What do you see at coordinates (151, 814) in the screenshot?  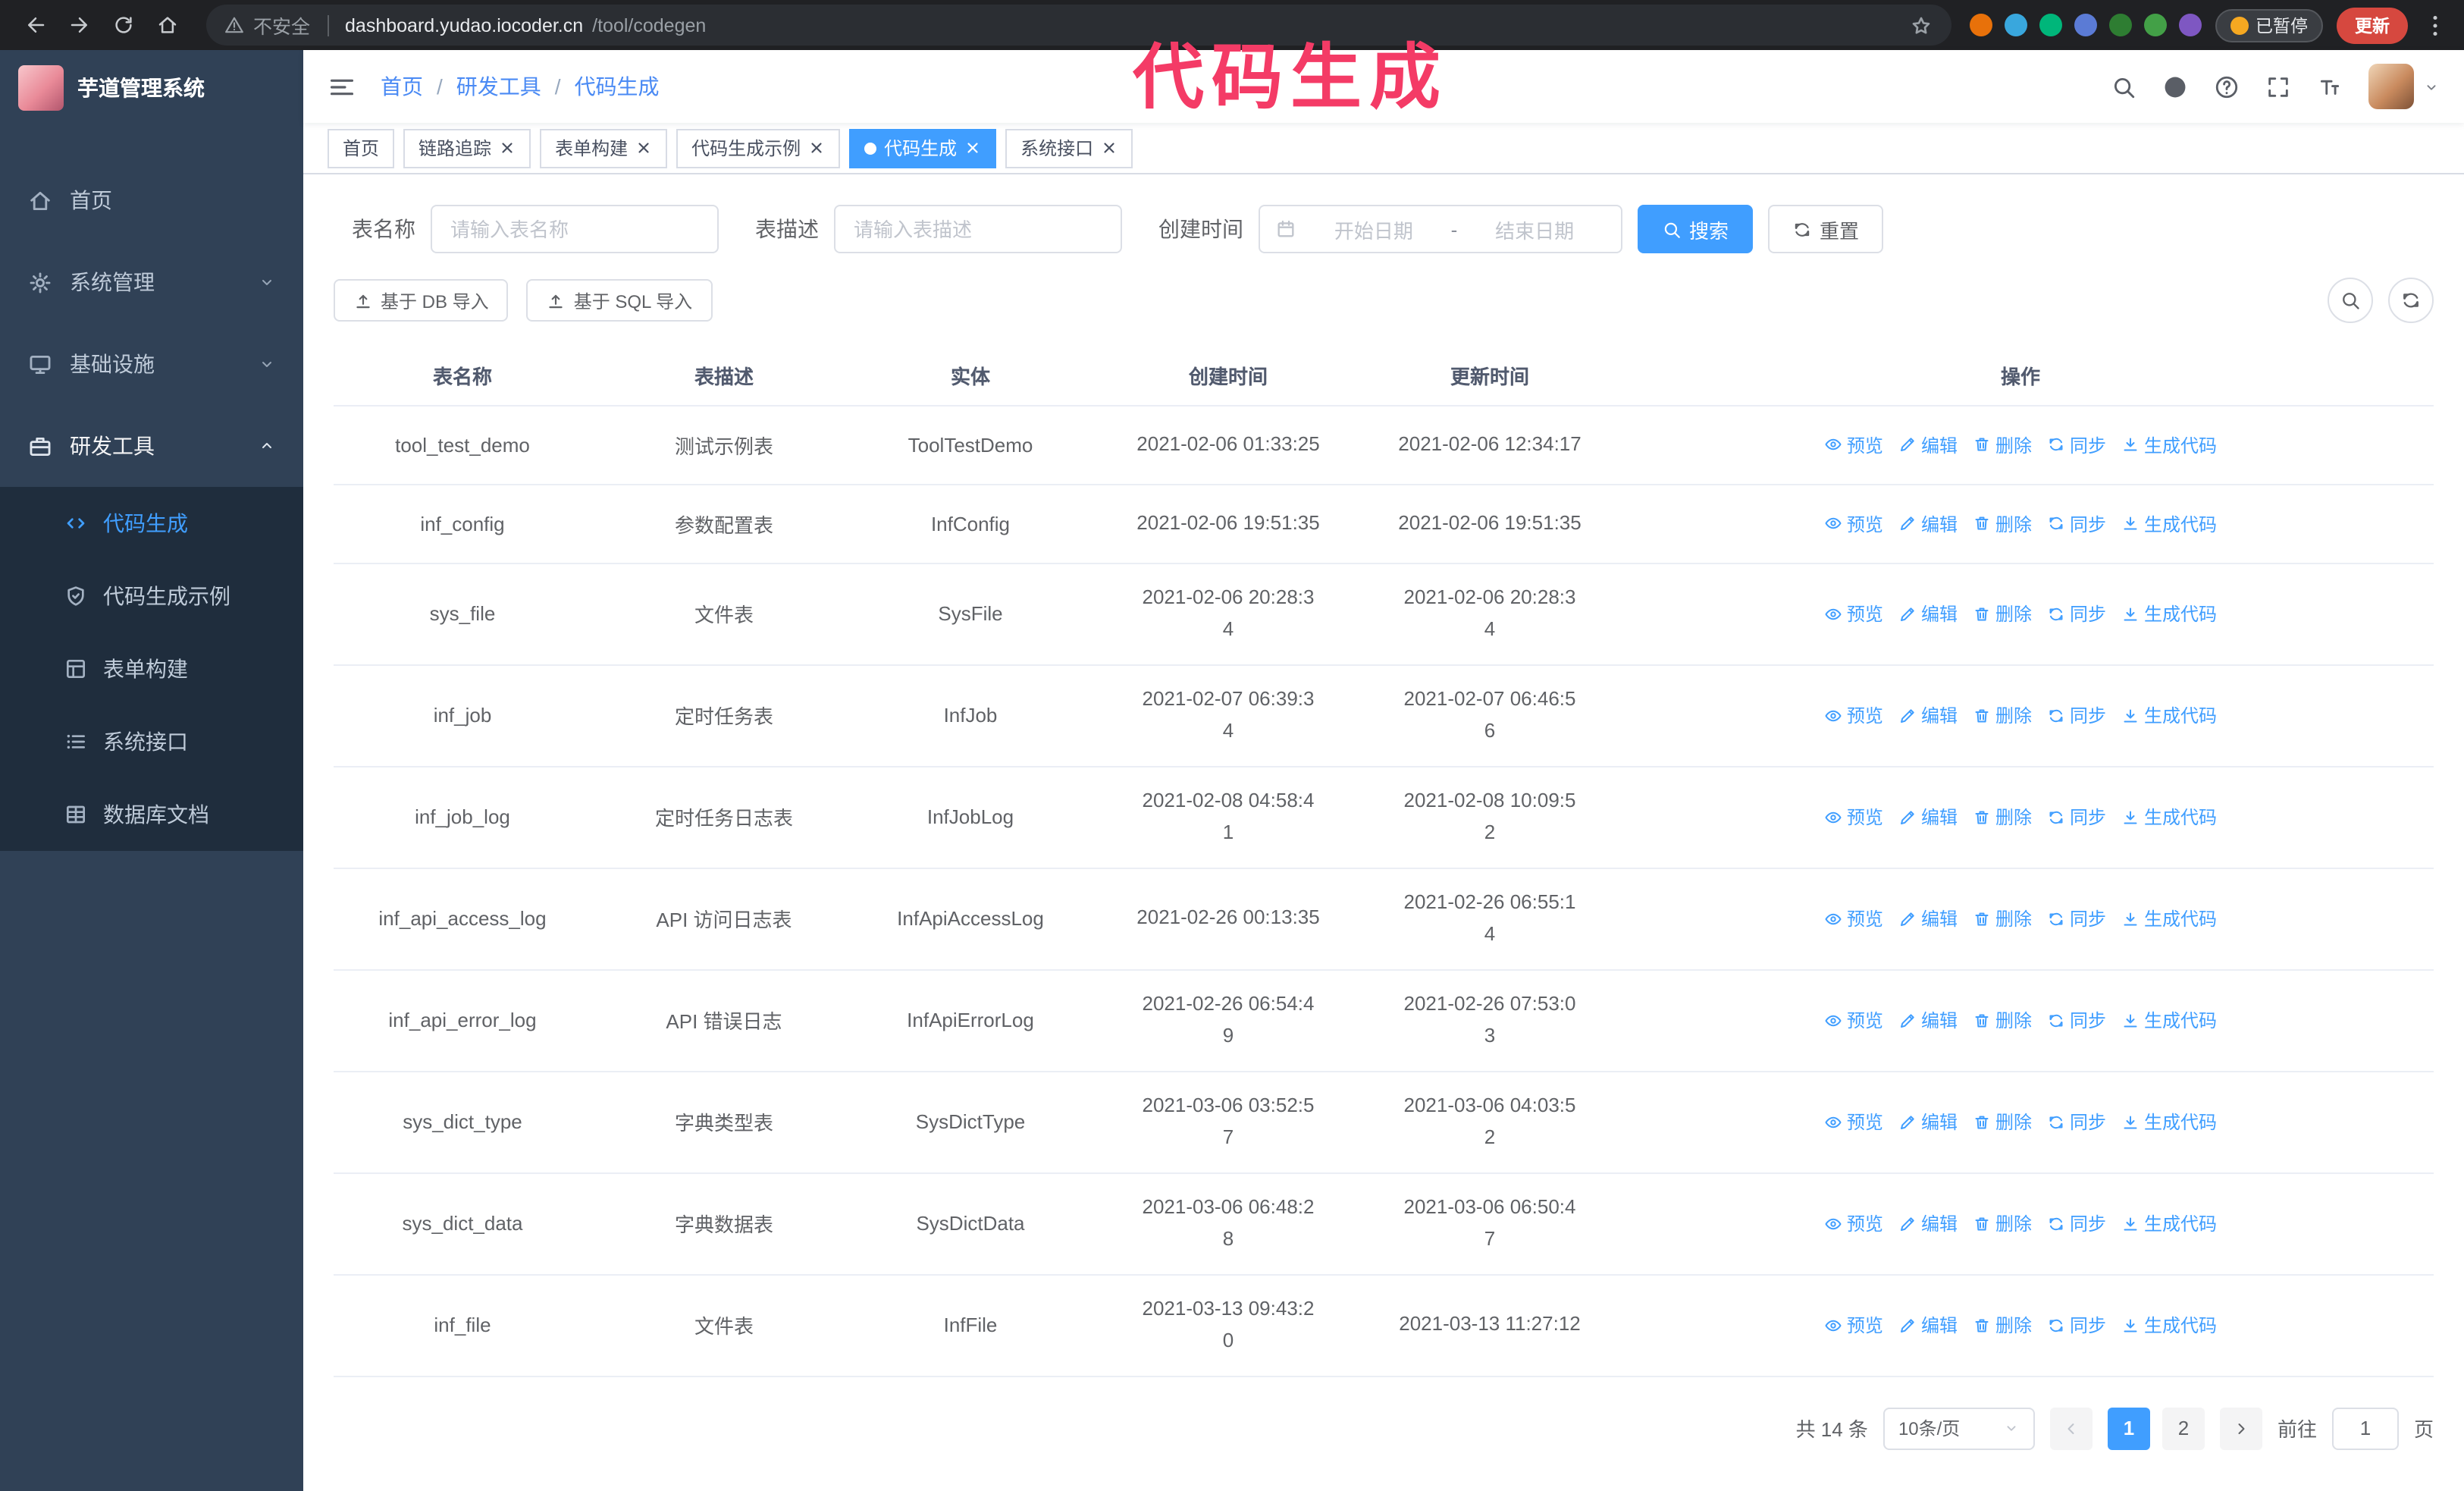 I see `sidebar-item-db-doc: 数据库文档` at bounding box center [151, 814].